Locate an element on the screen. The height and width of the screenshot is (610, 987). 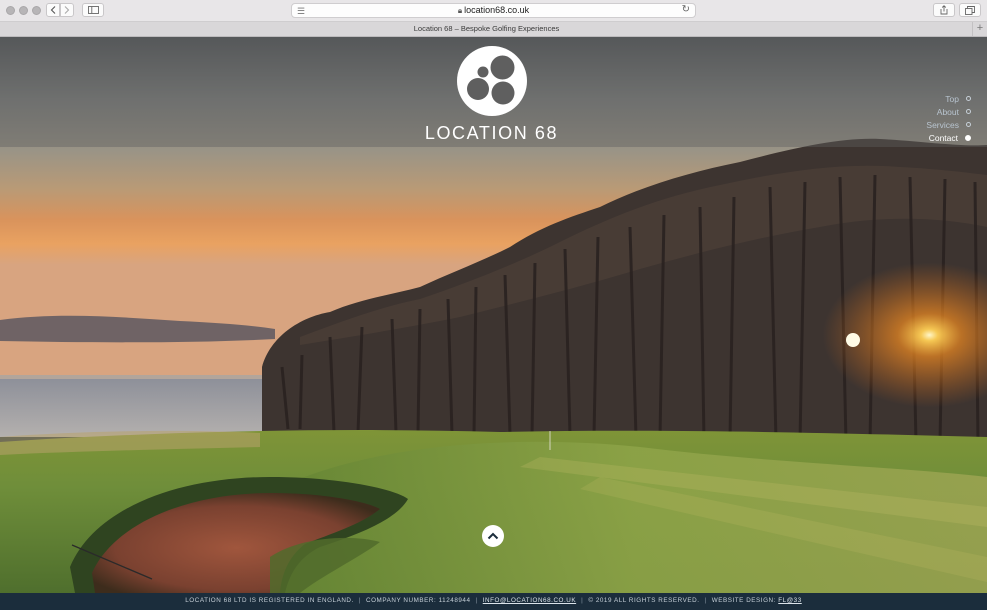
chevron-up-icon is located at coordinates (493, 536).